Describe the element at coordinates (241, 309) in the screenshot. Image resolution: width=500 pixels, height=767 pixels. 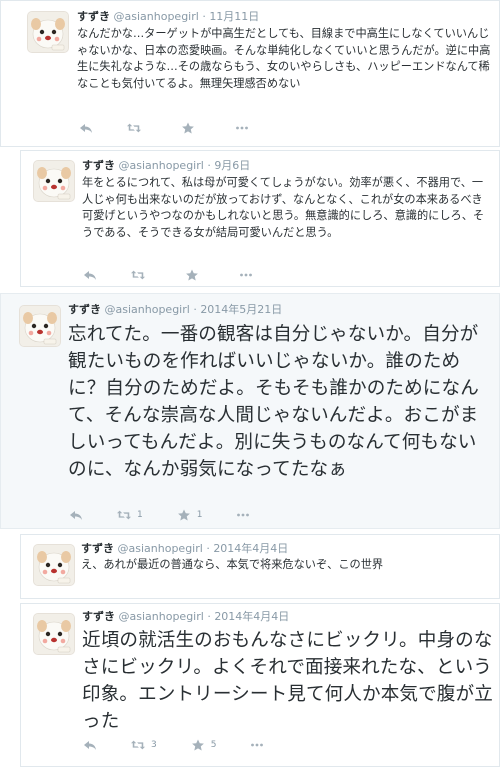
I see `tweet-date: 2014年5月21日` at that location.